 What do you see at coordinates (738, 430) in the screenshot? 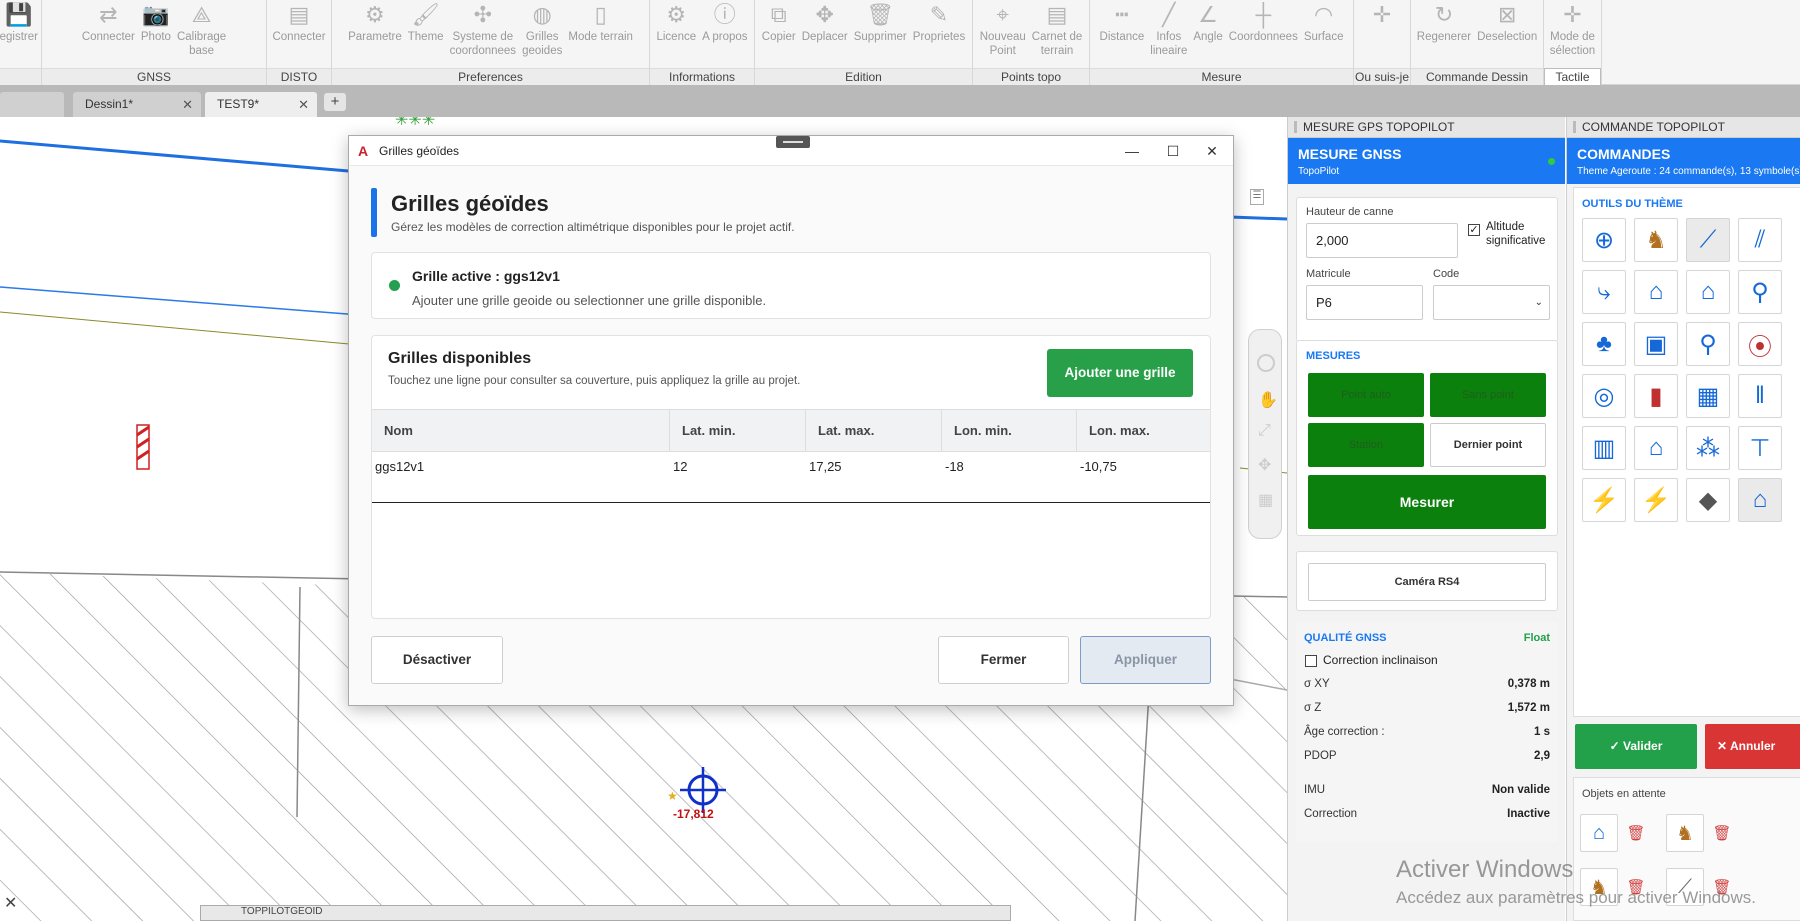
I see `column-header-lat-min: Lat. min.` at bounding box center [738, 430].